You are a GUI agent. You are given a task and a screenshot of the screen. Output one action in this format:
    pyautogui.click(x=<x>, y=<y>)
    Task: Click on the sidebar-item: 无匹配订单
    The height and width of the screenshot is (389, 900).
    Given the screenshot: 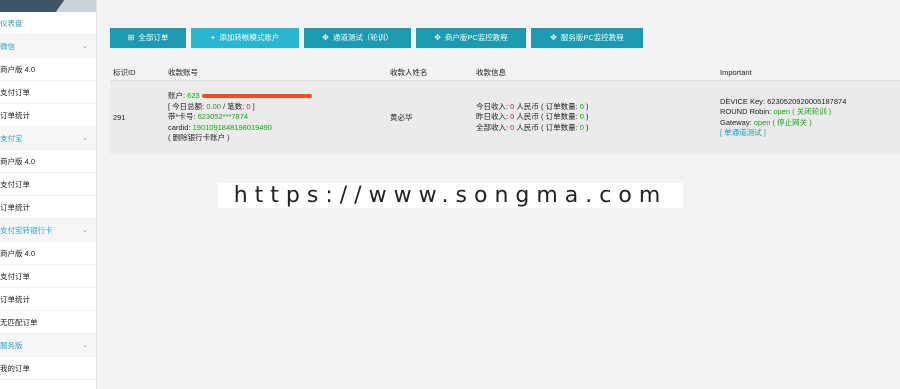 What is the action you would take?
    pyautogui.click(x=48, y=322)
    